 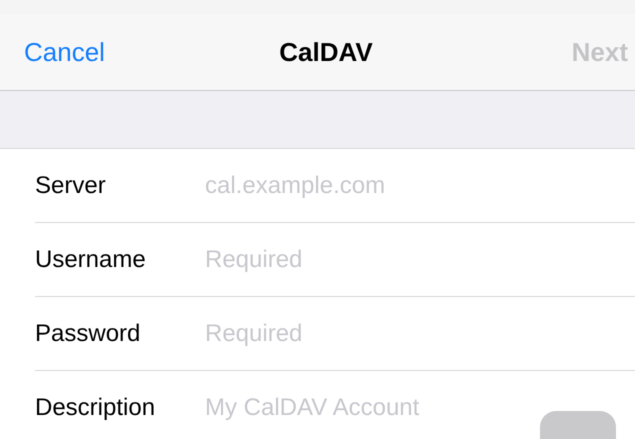 I want to click on input-field: cal.example.com, so click(x=420, y=186).